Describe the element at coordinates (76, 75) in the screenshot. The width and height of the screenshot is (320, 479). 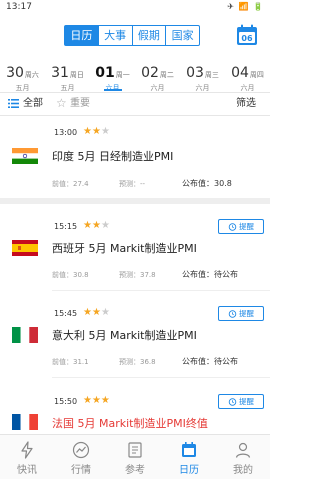
I see `date-weekday: 周日` at that location.